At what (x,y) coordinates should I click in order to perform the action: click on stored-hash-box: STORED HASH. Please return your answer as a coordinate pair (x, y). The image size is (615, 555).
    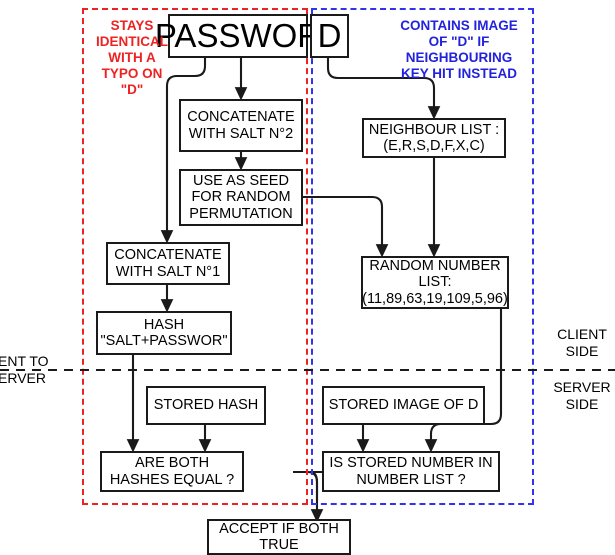
    Looking at the image, I should click on (206, 405).